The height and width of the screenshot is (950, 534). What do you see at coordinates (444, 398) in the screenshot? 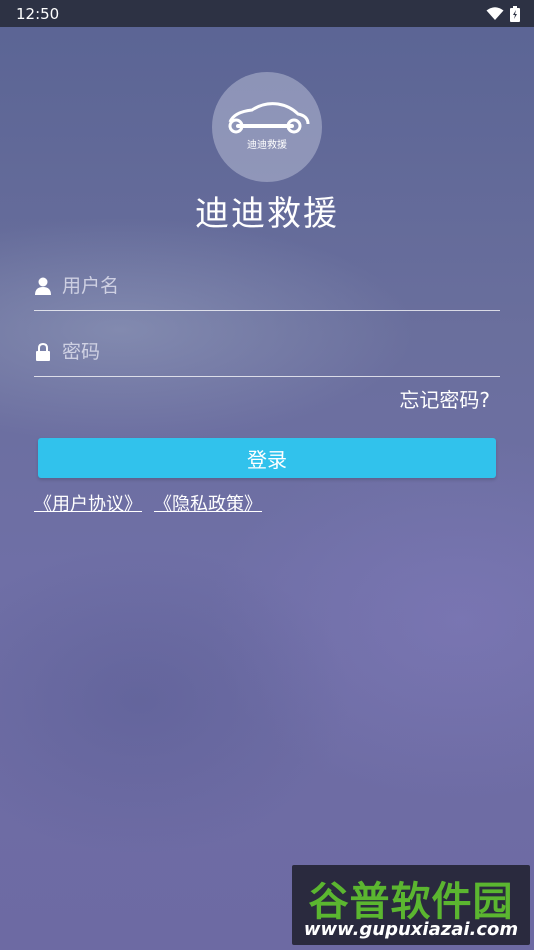
I see `forgot-password-link: 忘记密码?` at bounding box center [444, 398].